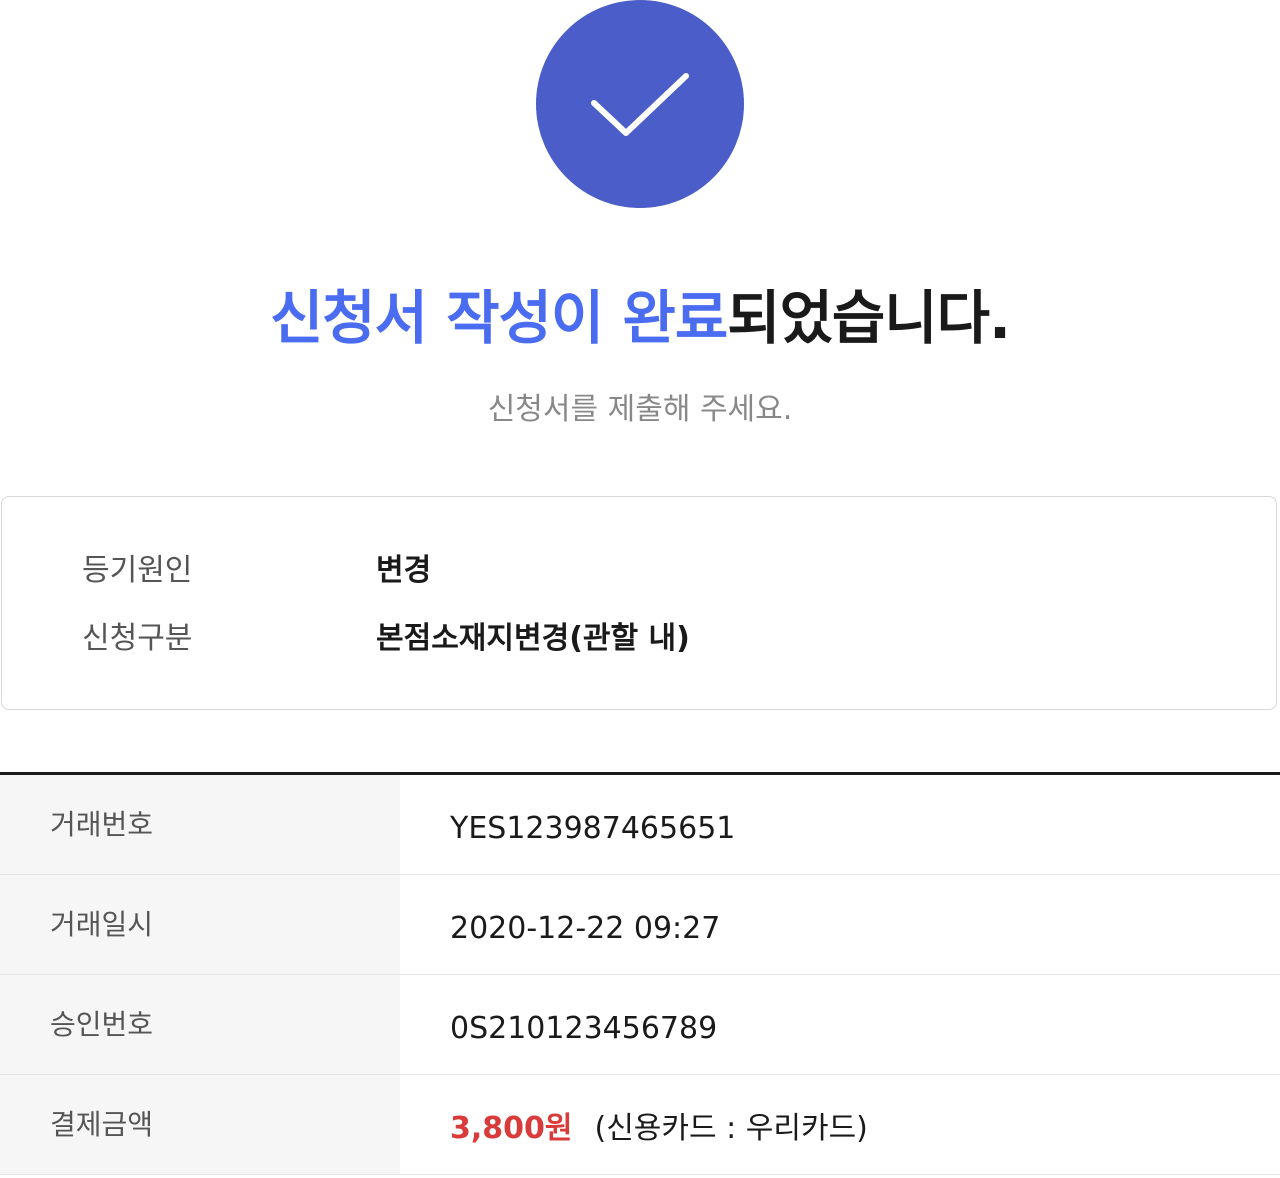 The image size is (1280, 1178). What do you see at coordinates (200, 824) in the screenshot?
I see `row-label: 거래번호` at bounding box center [200, 824].